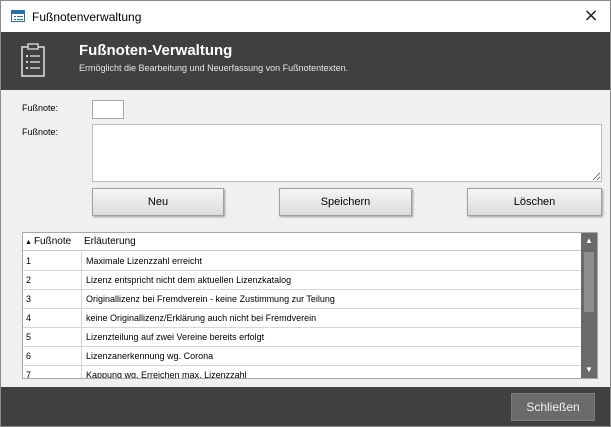  Describe the element at coordinates (52, 318) in the screenshot. I see `cell-footnote: 4` at that location.